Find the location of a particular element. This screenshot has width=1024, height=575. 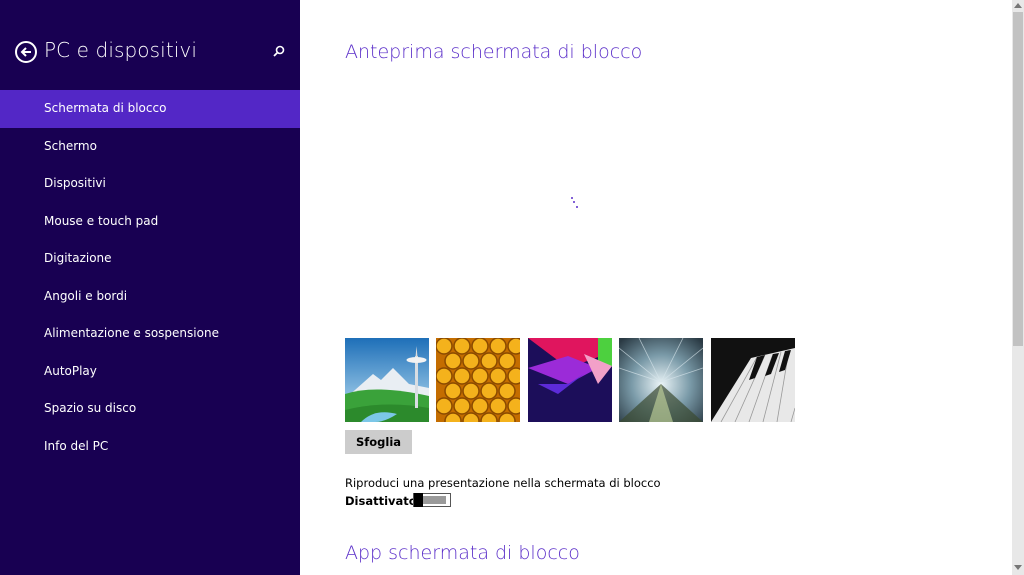

sidebar-item-display: Schermo is located at coordinates (150, 147).